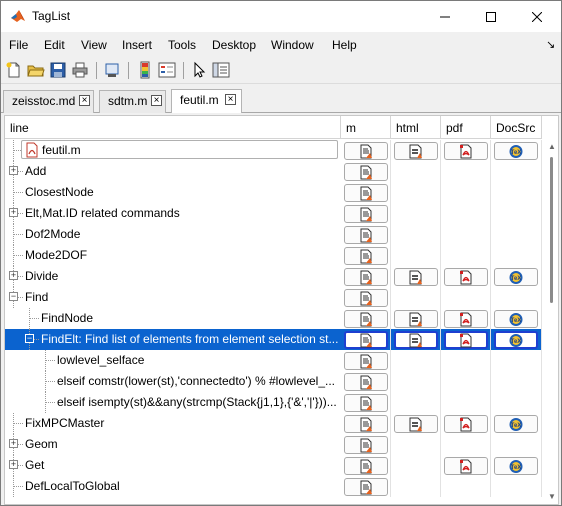 Image resolution: width=562 pixels, height=506 pixels. What do you see at coordinates (273, 171) in the screenshot?
I see `tree-row: + Add` at bounding box center [273, 171].